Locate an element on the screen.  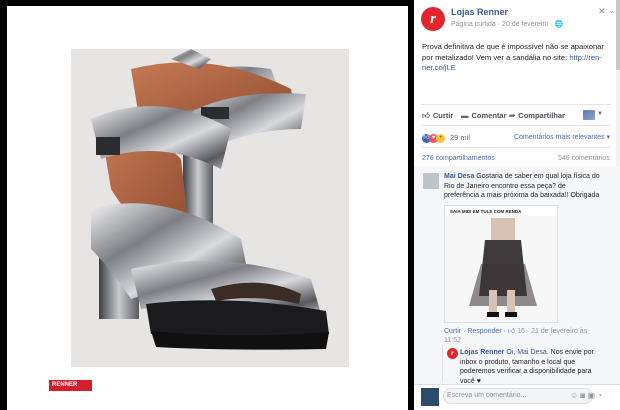
wow-reaction-icon: • is located at coordinates (440, 138).